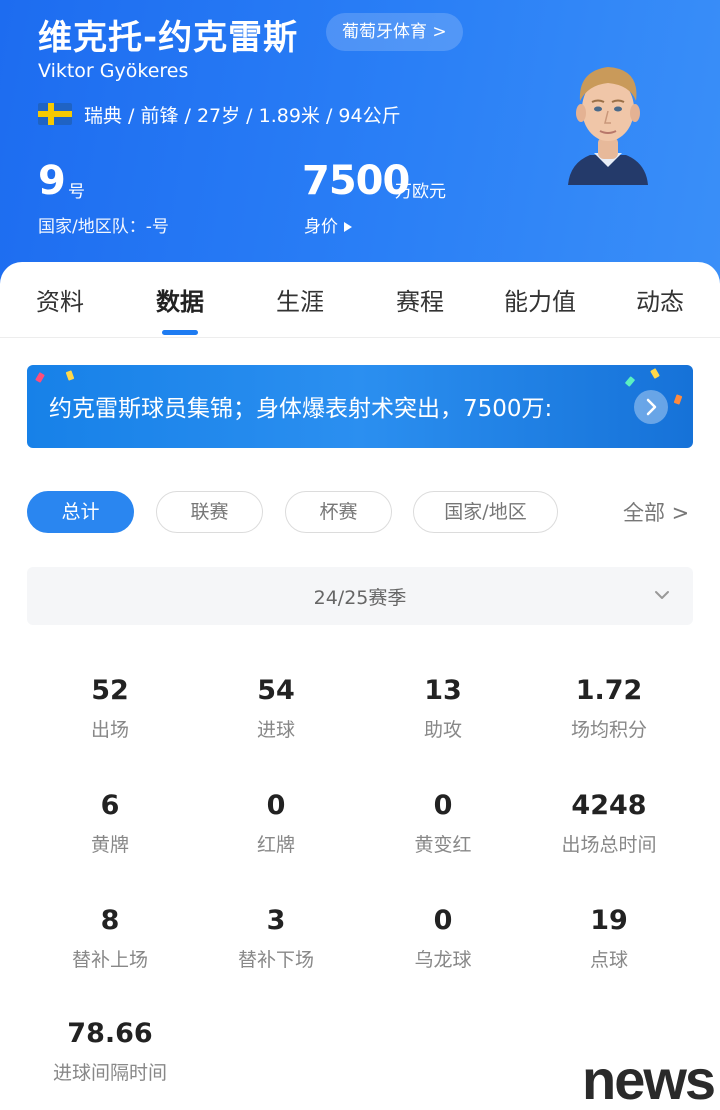 The width and height of the screenshot is (720, 1110). Describe the element at coordinates (443, 708) in the screenshot. I see `stat-assists: 13 助攻` at that location.